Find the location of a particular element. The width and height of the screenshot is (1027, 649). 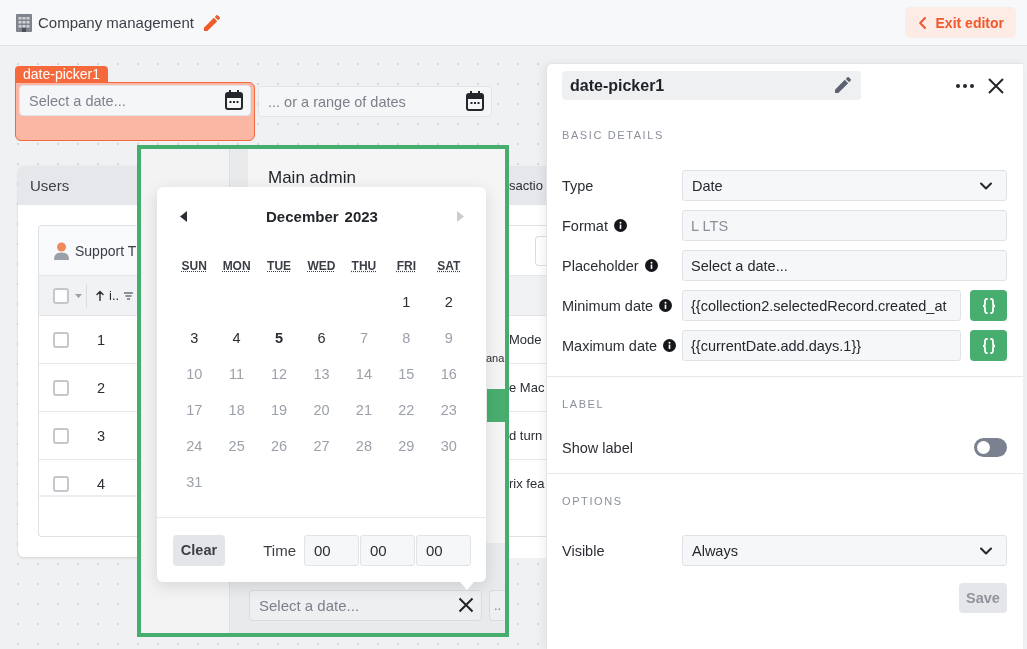

calendar-day: 2 is located at coordinates (448, 302).